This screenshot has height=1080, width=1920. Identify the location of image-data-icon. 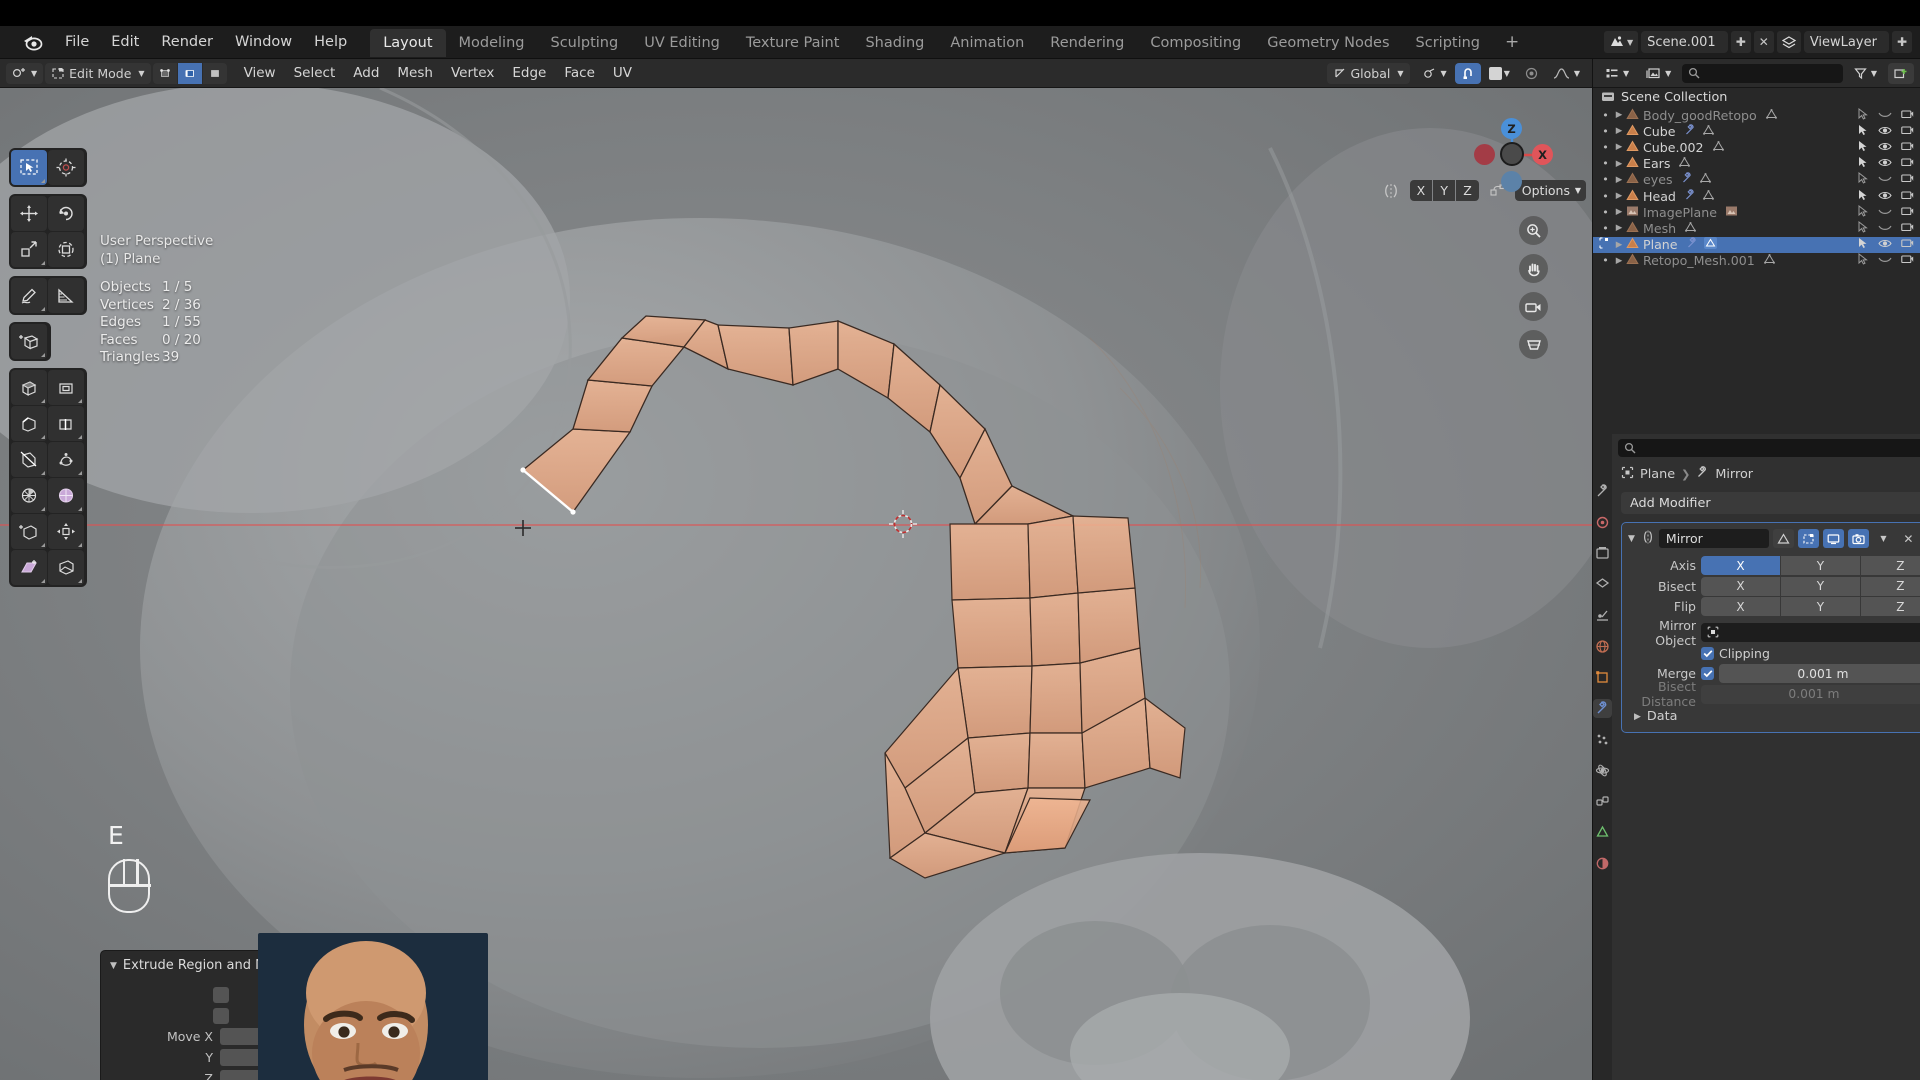
(1731, 212).